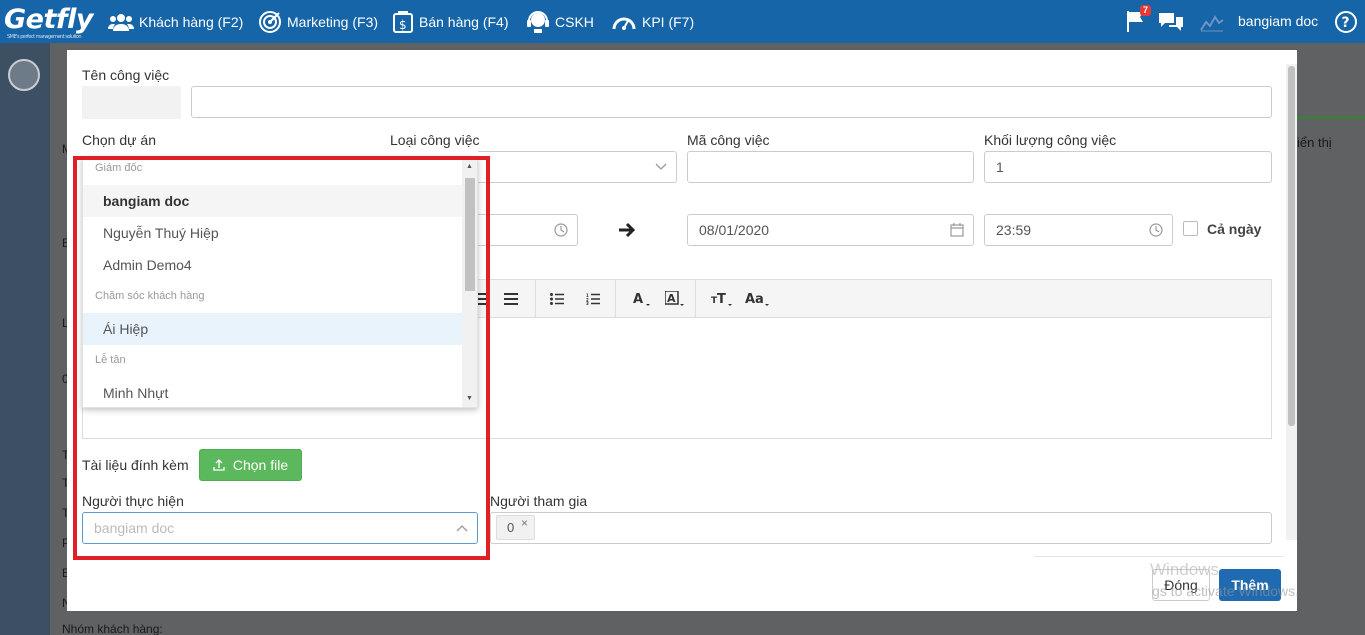  I want to click on task-name-input, so click(731, 102).